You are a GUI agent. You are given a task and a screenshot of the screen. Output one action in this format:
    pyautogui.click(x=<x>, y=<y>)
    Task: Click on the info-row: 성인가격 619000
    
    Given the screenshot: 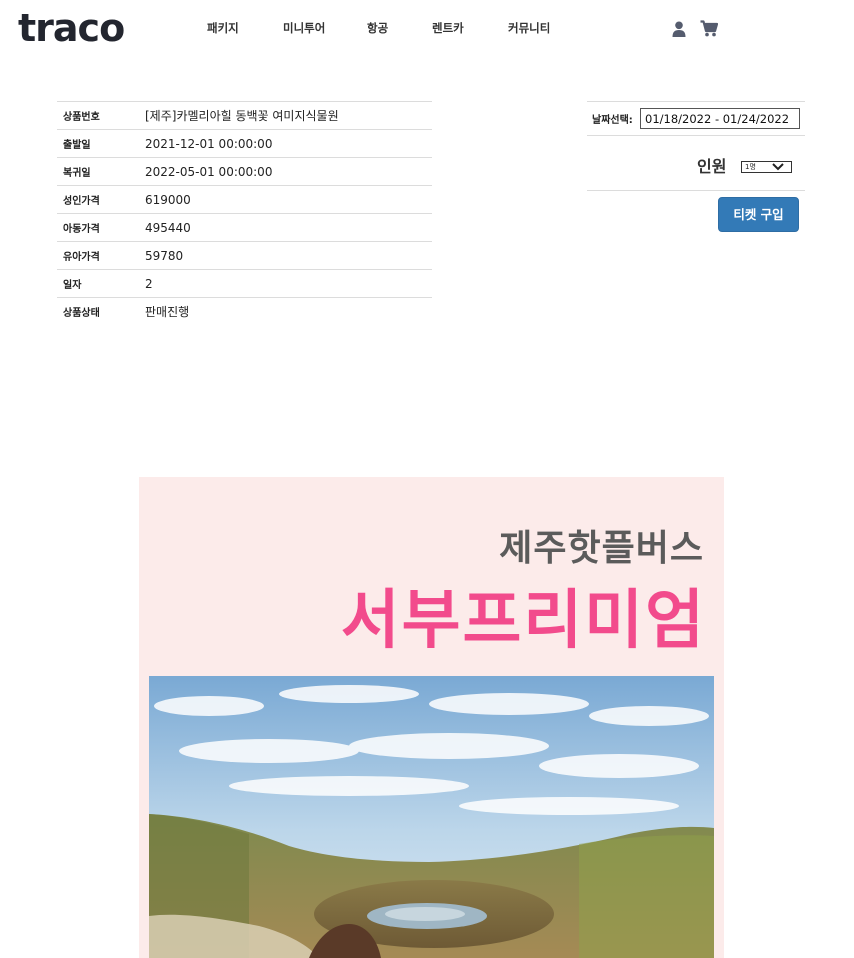 What is the action you would take?
    pyautogui.click(x=244, y=199)
    